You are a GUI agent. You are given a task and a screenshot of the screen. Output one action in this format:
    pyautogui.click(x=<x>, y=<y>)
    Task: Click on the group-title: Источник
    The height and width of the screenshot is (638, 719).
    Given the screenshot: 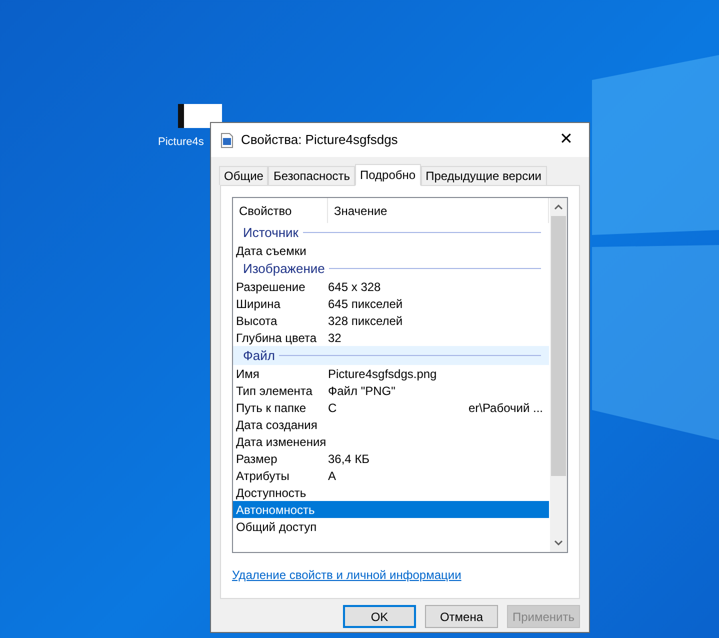 What is the action you would take?
    pyautogui.click(x=270, y=233)
    